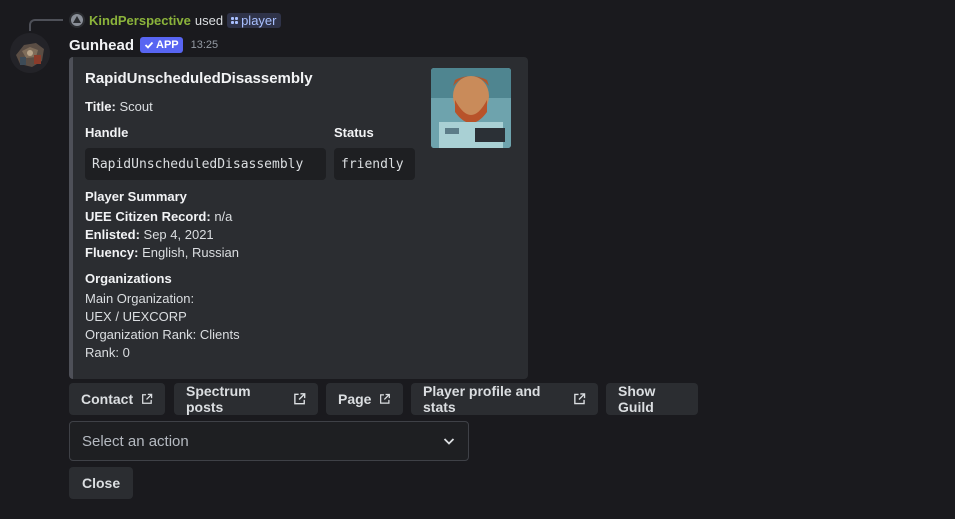  I want to click on spectrum-posts-button: Spectrum posts, so click(246, 399).